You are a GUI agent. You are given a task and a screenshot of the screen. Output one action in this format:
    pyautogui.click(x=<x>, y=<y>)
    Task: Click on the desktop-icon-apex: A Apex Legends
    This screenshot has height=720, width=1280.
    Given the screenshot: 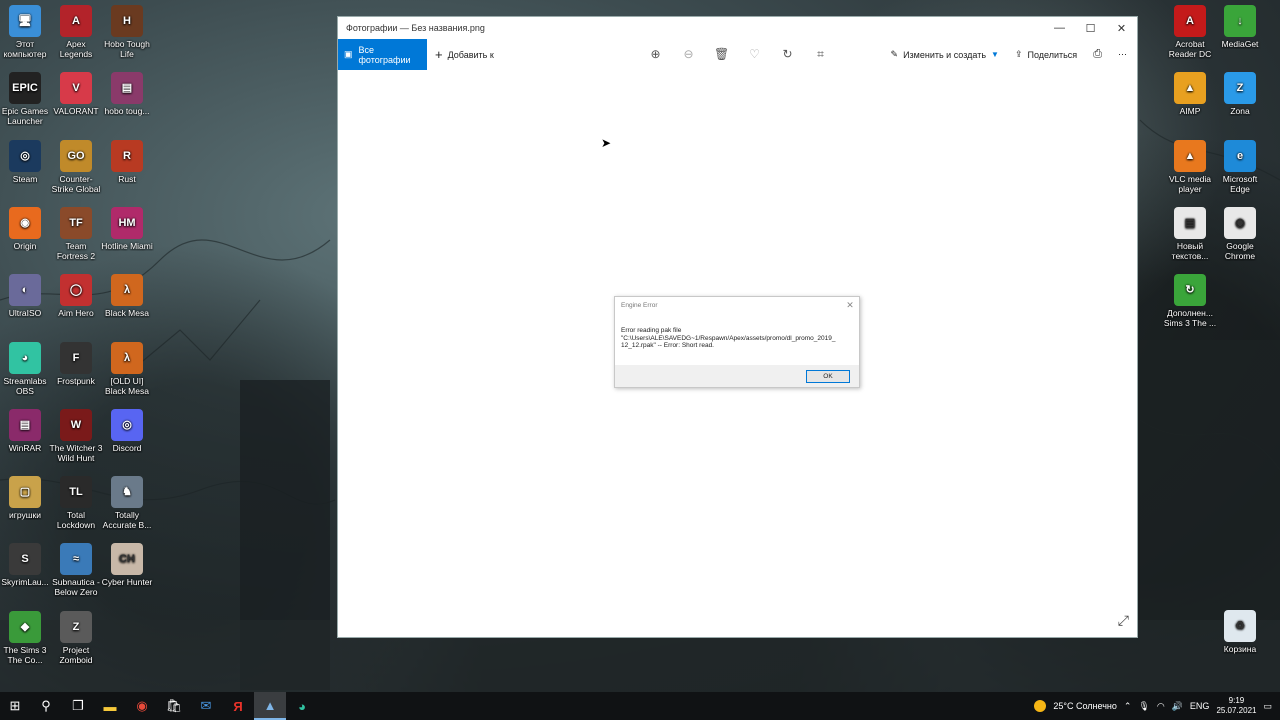 What is the action you would take?
    pyautogui.click(x=76, y=32)
    